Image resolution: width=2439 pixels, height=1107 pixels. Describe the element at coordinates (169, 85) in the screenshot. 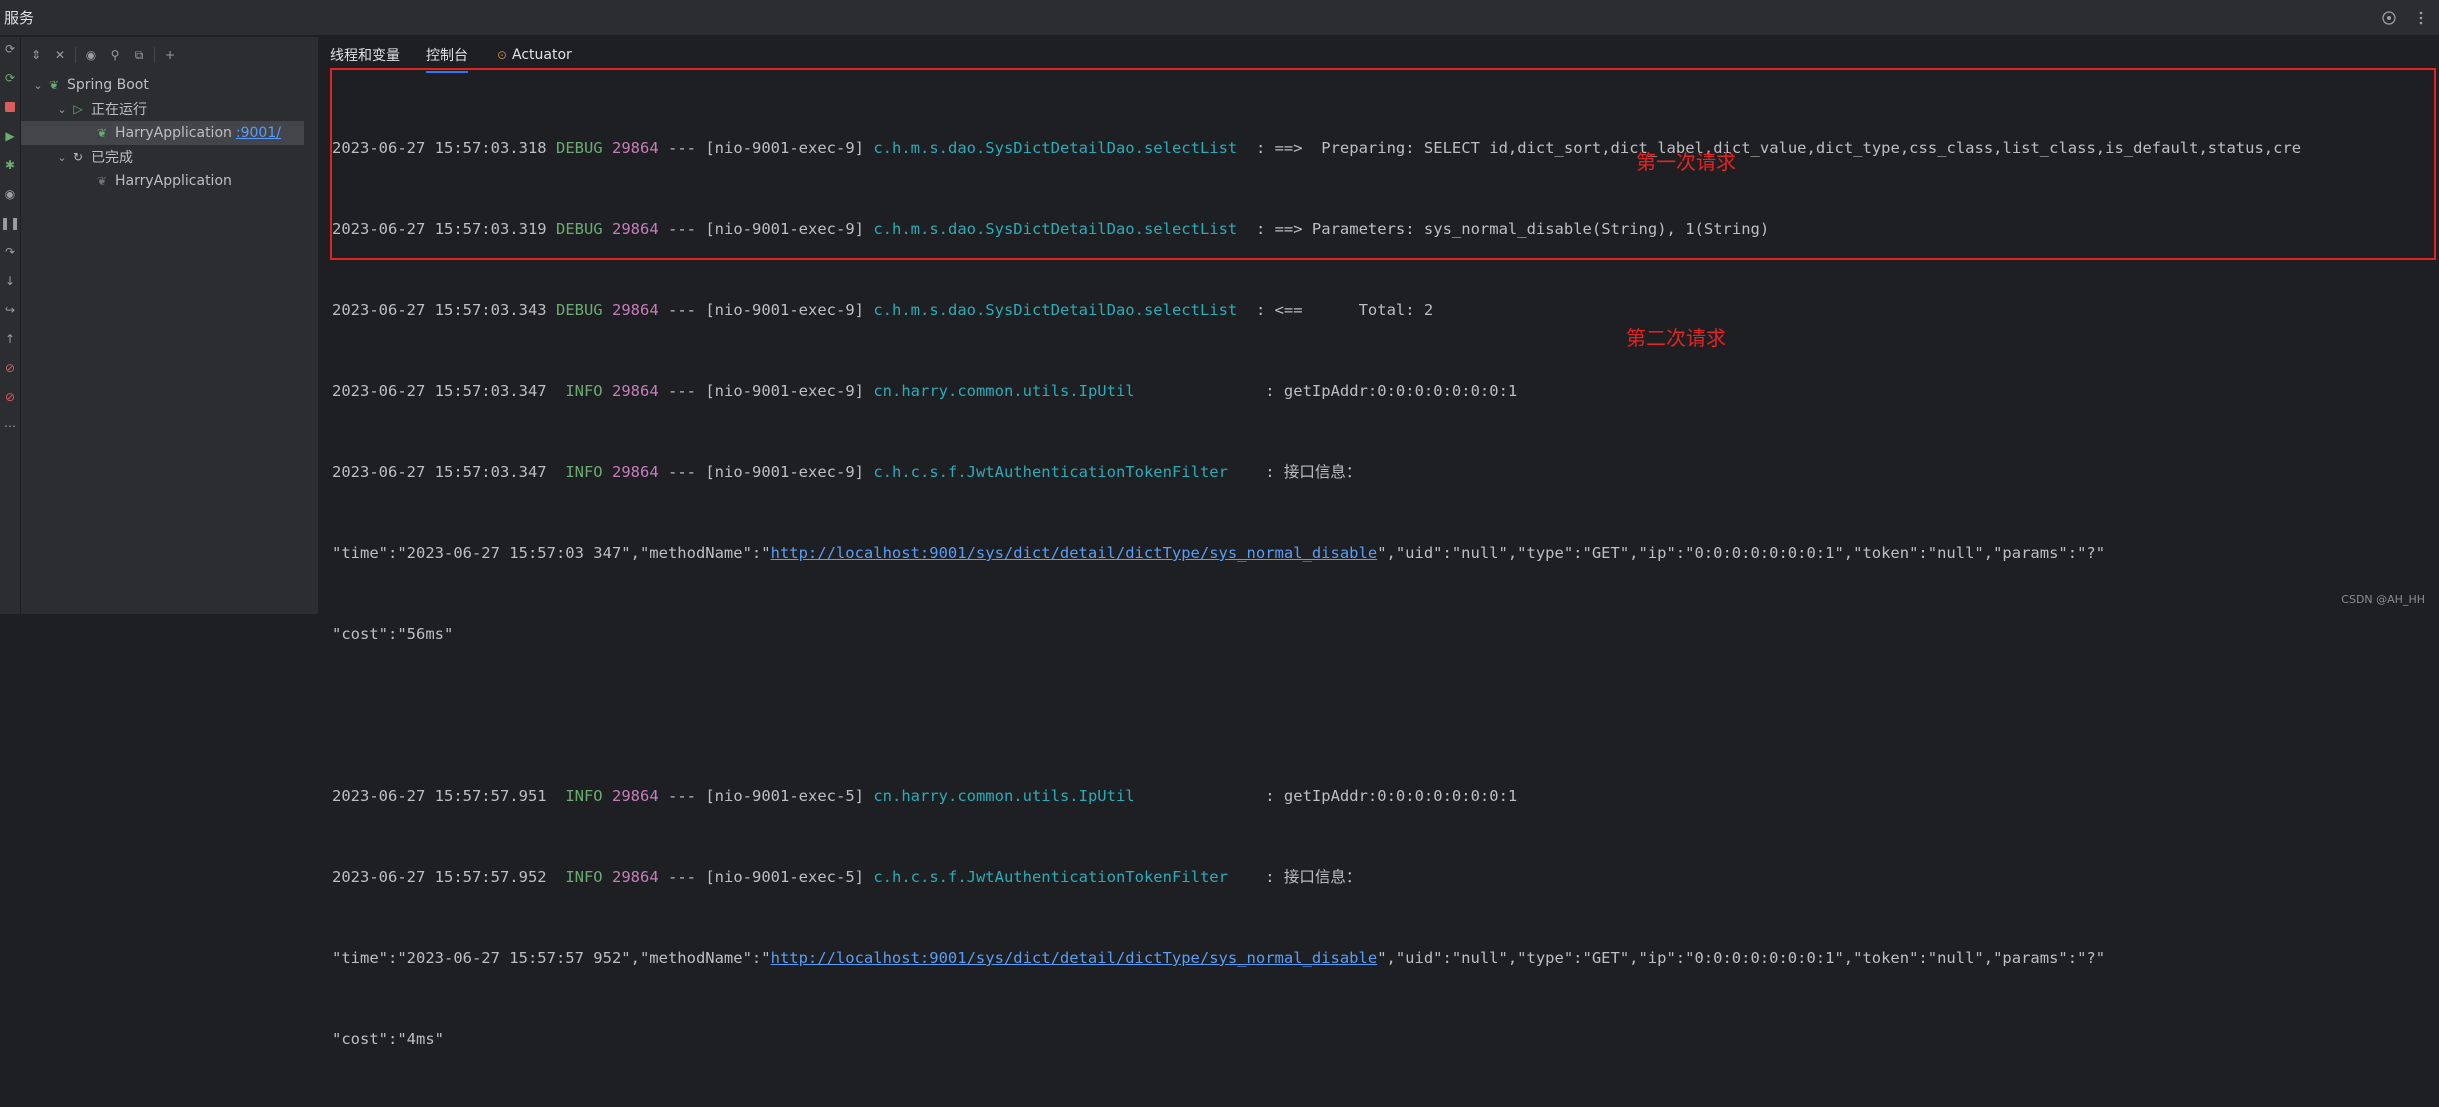

I see `tree-node-spring-boot: ⌄ ❦ Spring Boot` at that location.